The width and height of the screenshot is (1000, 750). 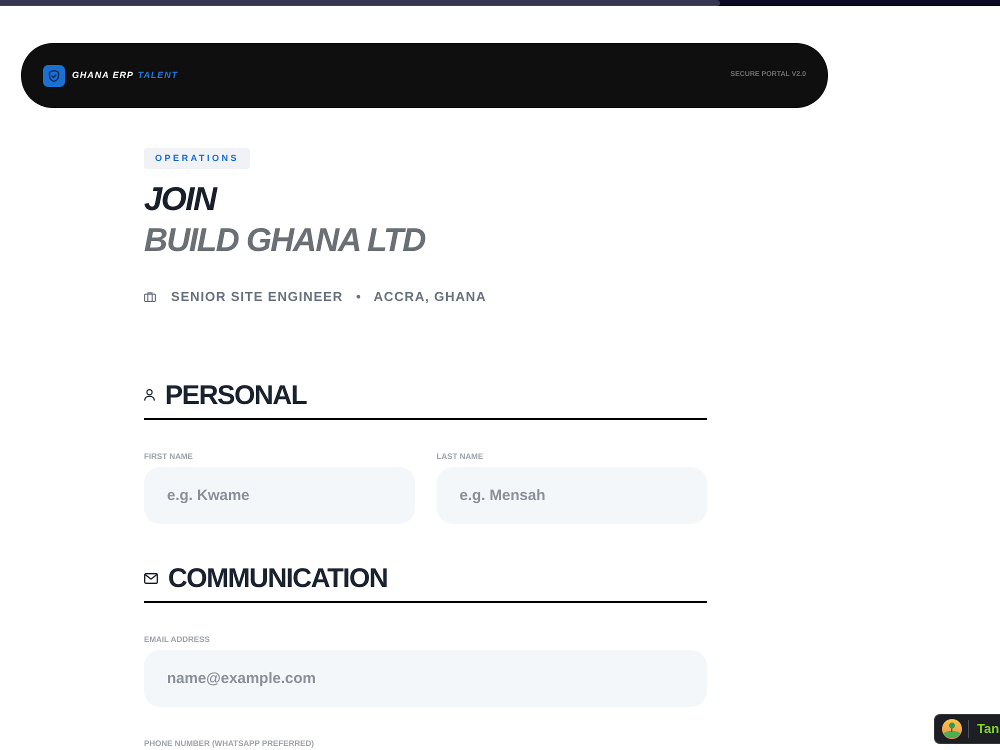 I want to click on widget-label: Tan, so click(x=988, y=729).